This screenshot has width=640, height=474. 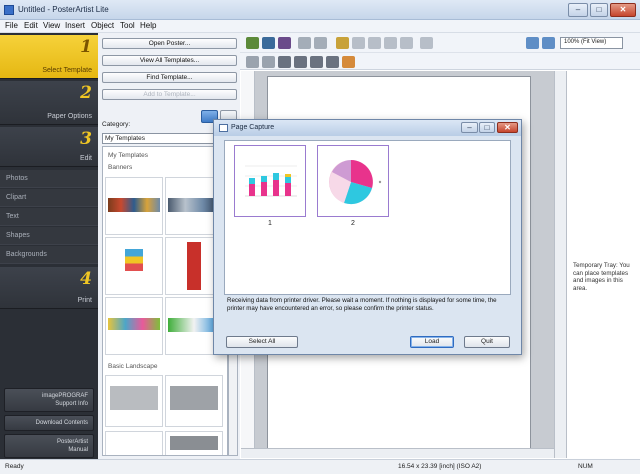 What do you see at coordinates (125, 138) in the screenshot?
I see `category-value: My Templates` at bounding box center [125, 138].